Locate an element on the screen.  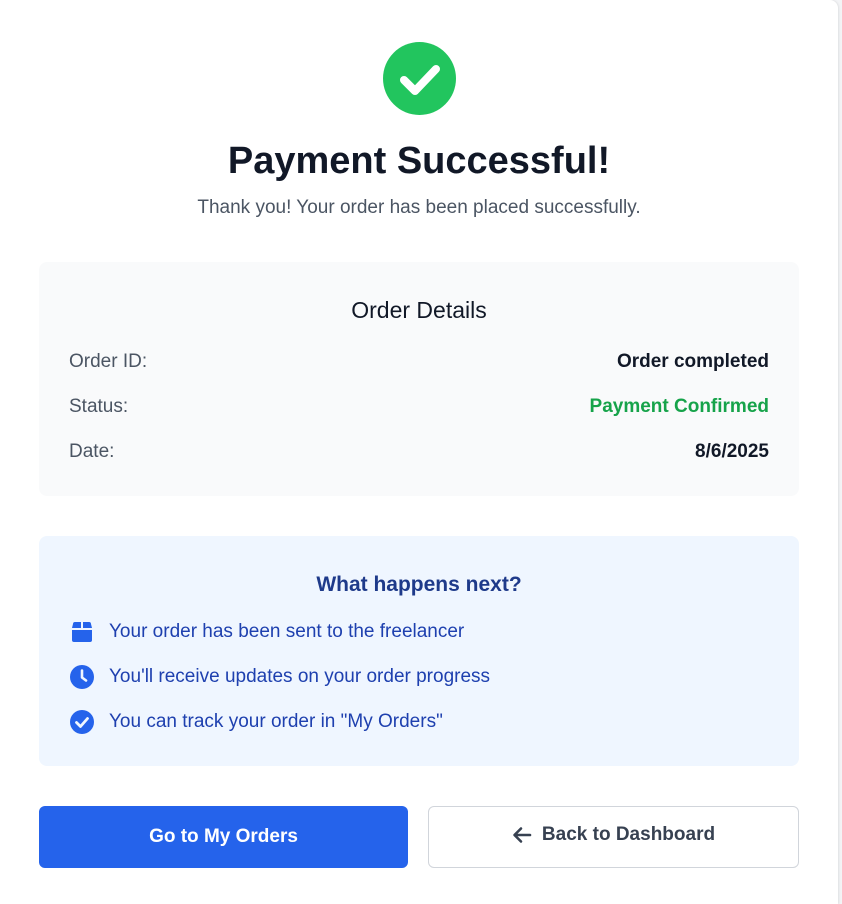
back-to-dashboard-button: Back to Dashboard is located at coordinates (613, 837).